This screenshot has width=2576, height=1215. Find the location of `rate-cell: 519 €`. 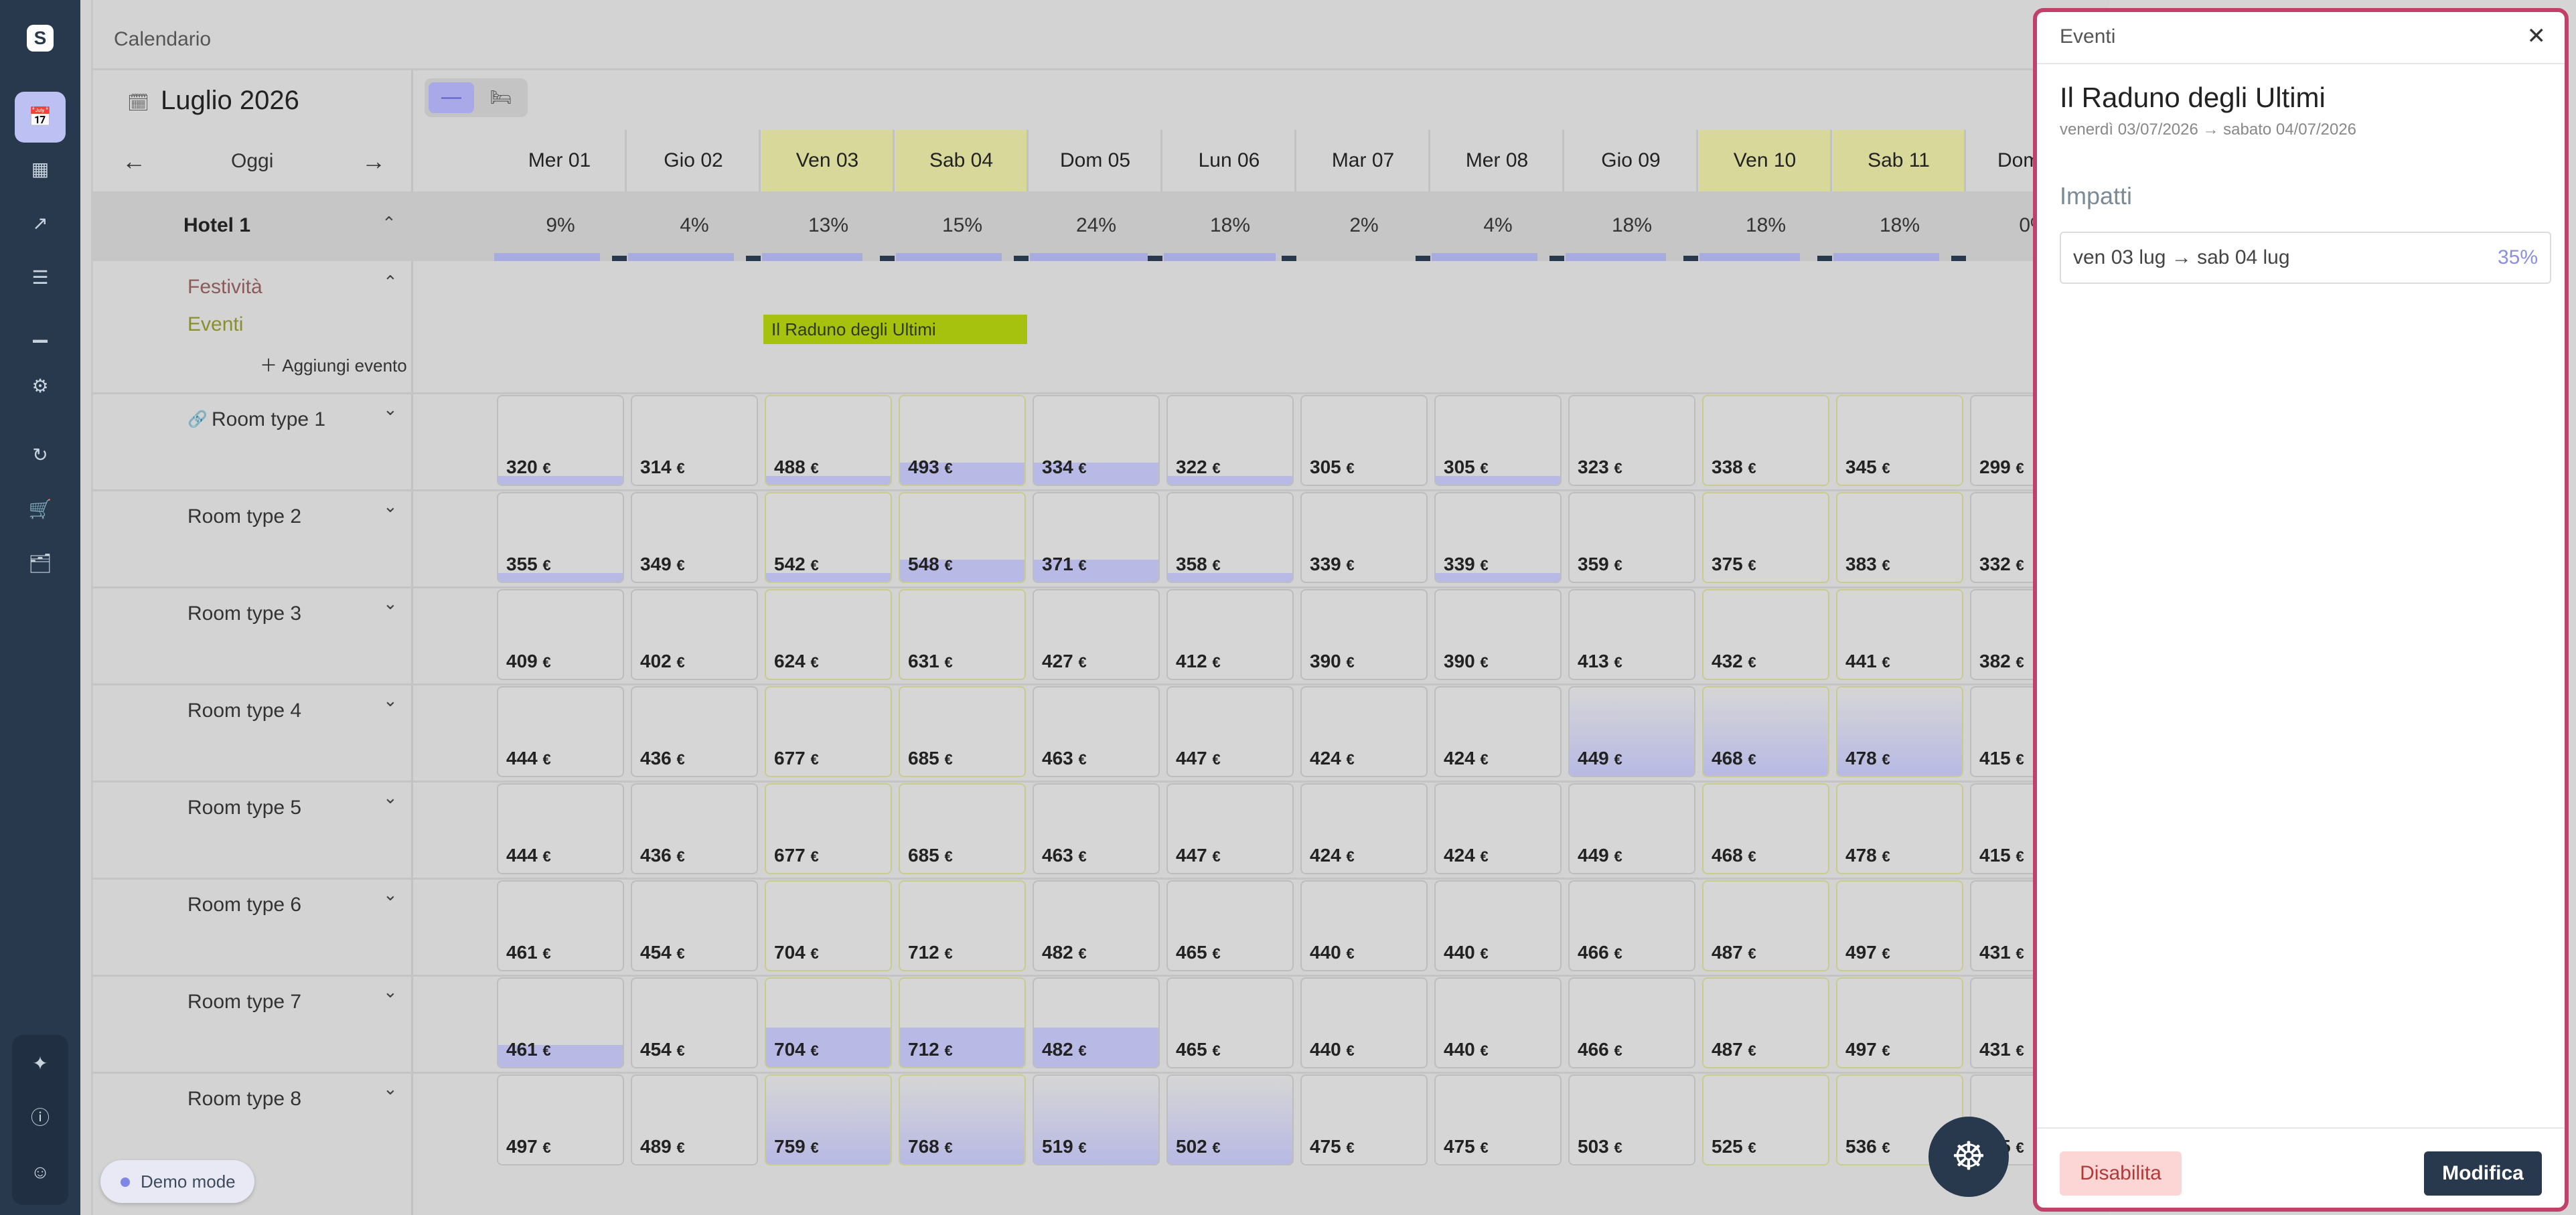

rate-cell: 519 € is located at coordinates (1096, 1119).